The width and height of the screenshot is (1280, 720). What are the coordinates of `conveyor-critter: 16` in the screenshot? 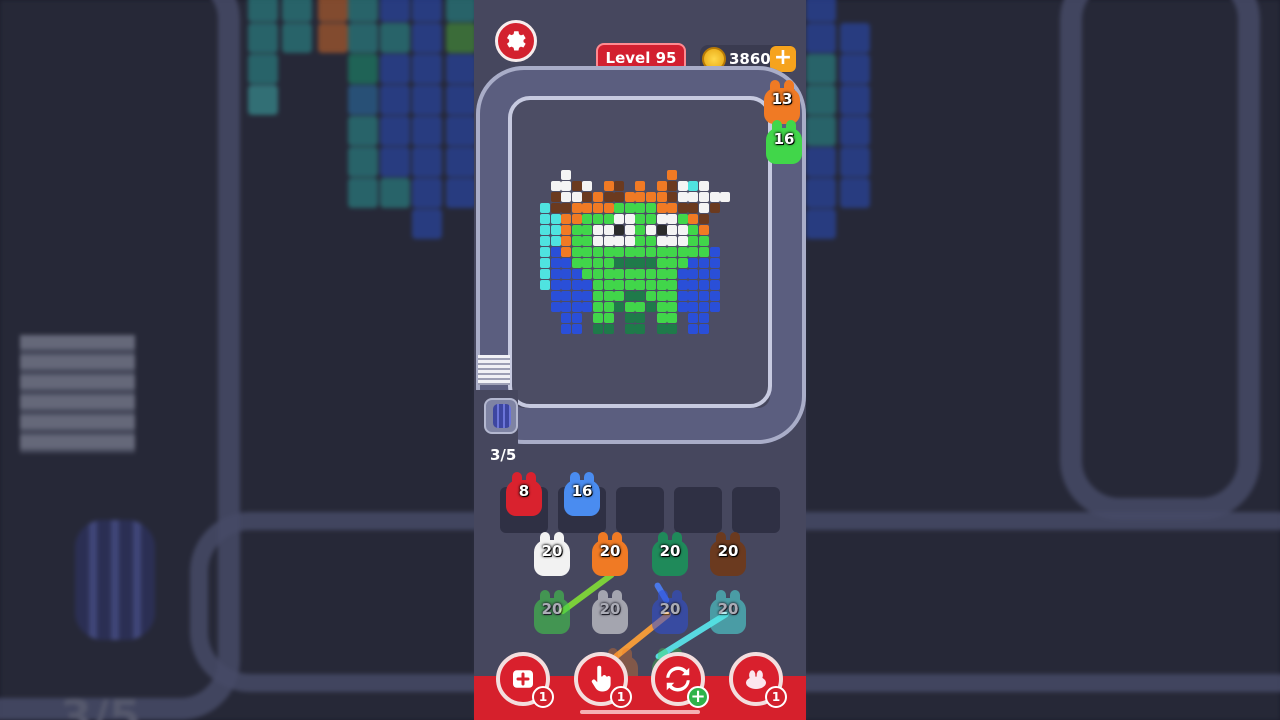 It's located at (784, 143).